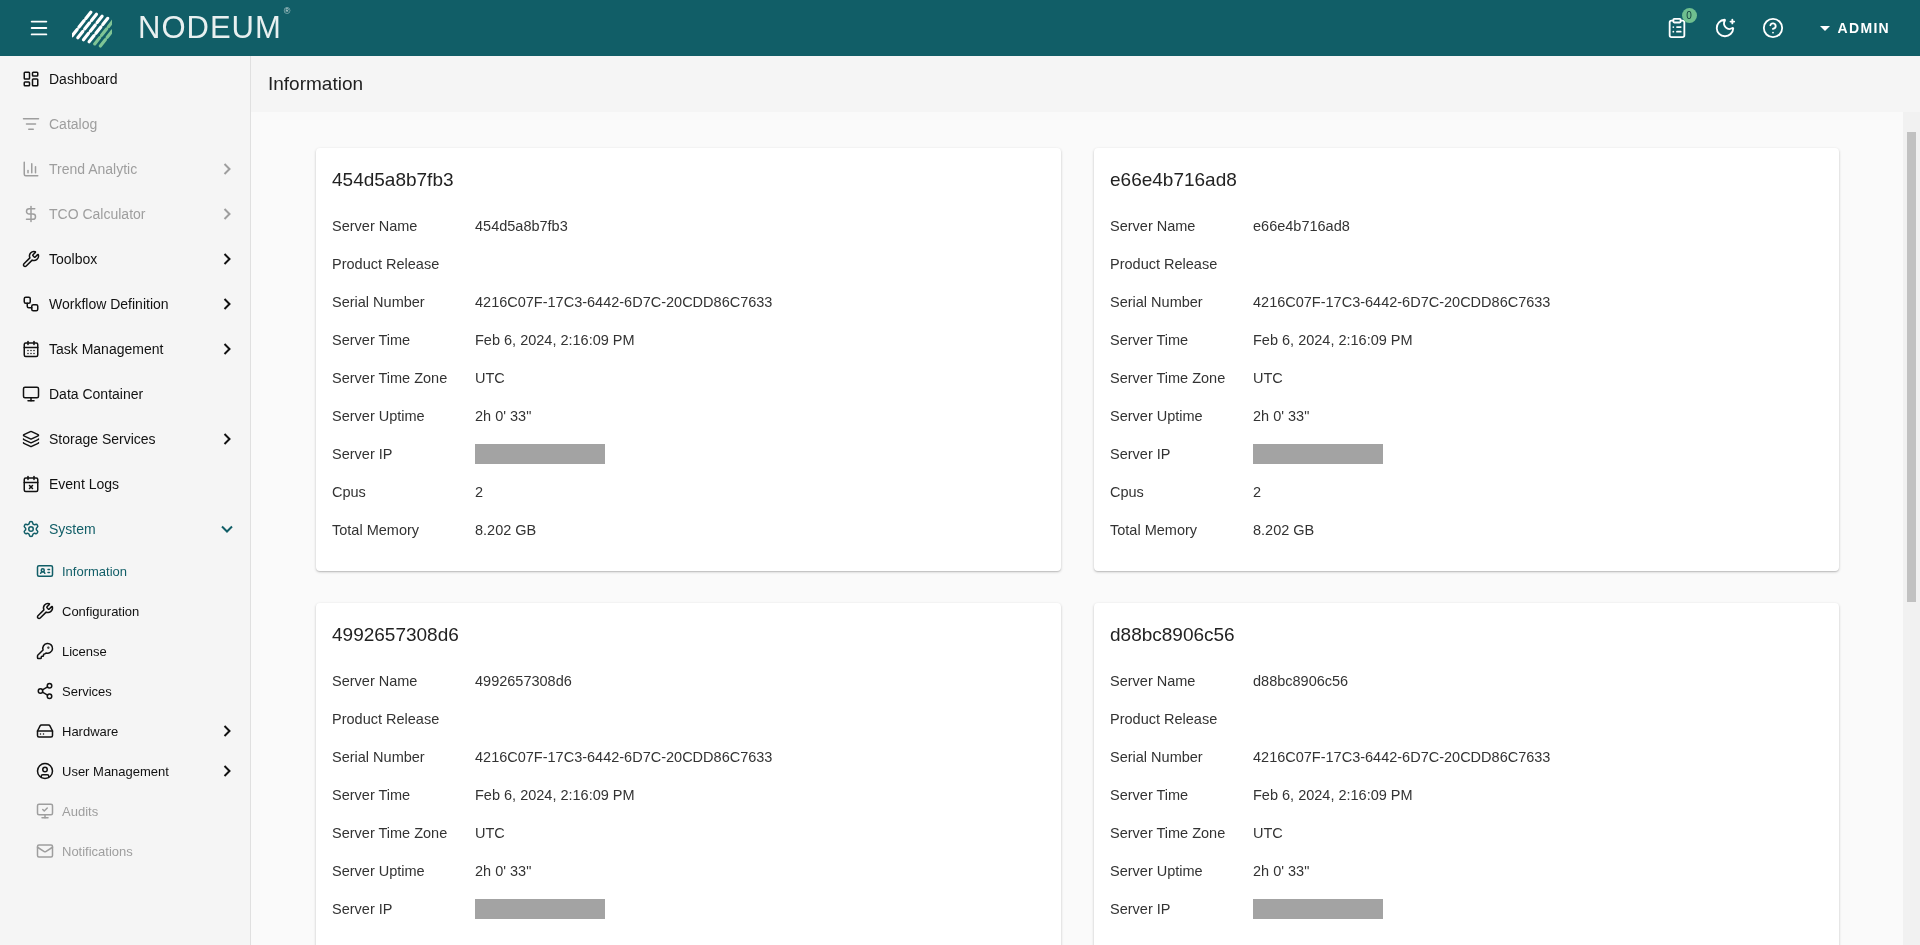  Describe the element at coordinates (125, 258) in the screenshot. I see `sidebar-item: Toolbox` at that location.